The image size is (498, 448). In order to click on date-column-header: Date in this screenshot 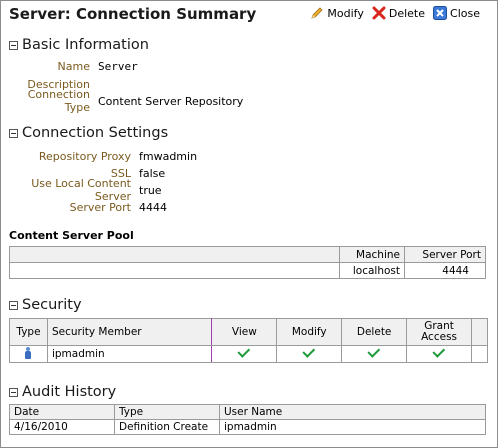, I will do `click(62, 412)`.